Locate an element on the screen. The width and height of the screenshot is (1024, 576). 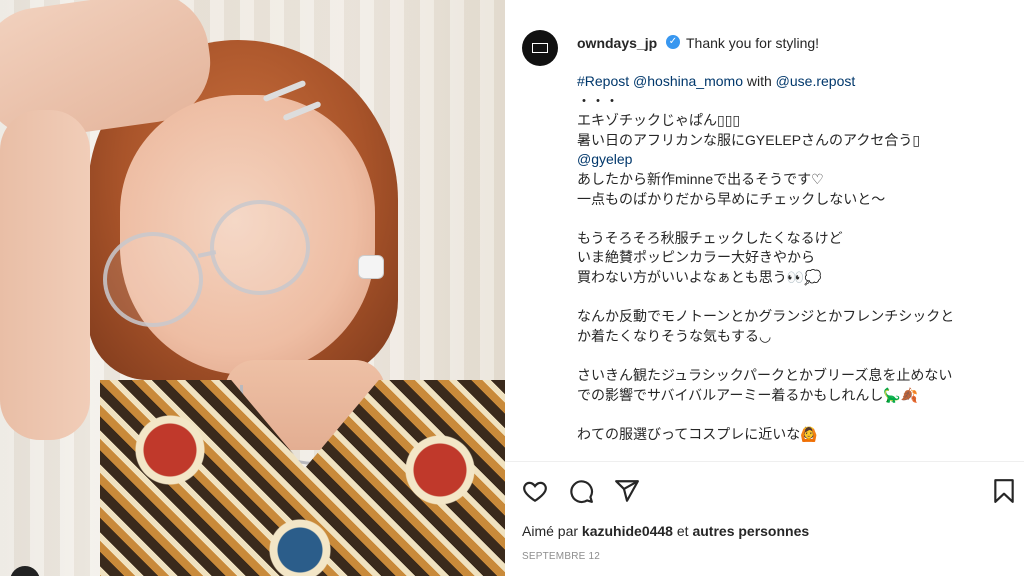
caption-line: での影響でサバイバルアーミー着るかもしれんし🦕🍂 is located at coordinates (748, 394).